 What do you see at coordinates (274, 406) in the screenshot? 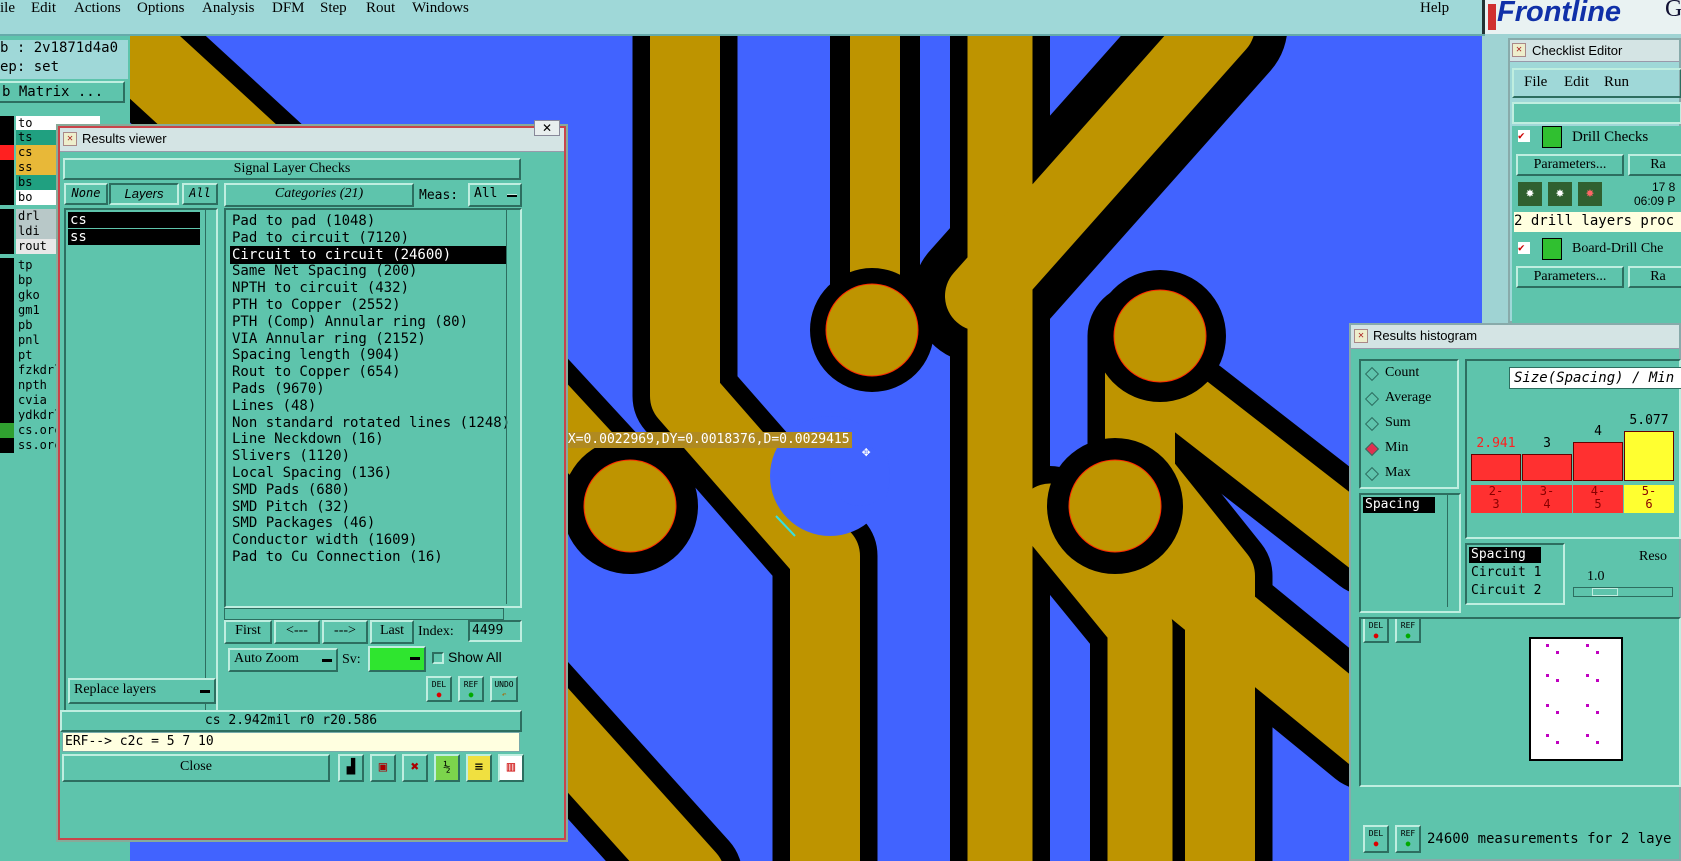
I see `category-item: Lines (48)` at bounding box center [274, 406].